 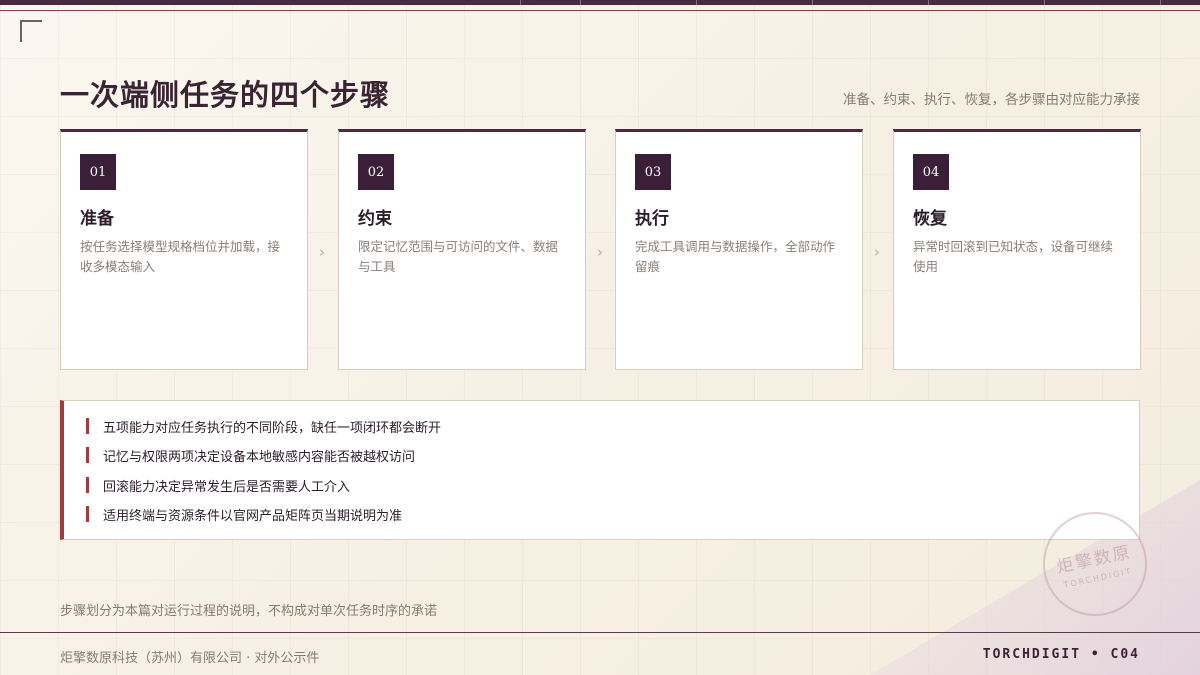 I want to click on step-title: 约束, so click(x=375, y=219).